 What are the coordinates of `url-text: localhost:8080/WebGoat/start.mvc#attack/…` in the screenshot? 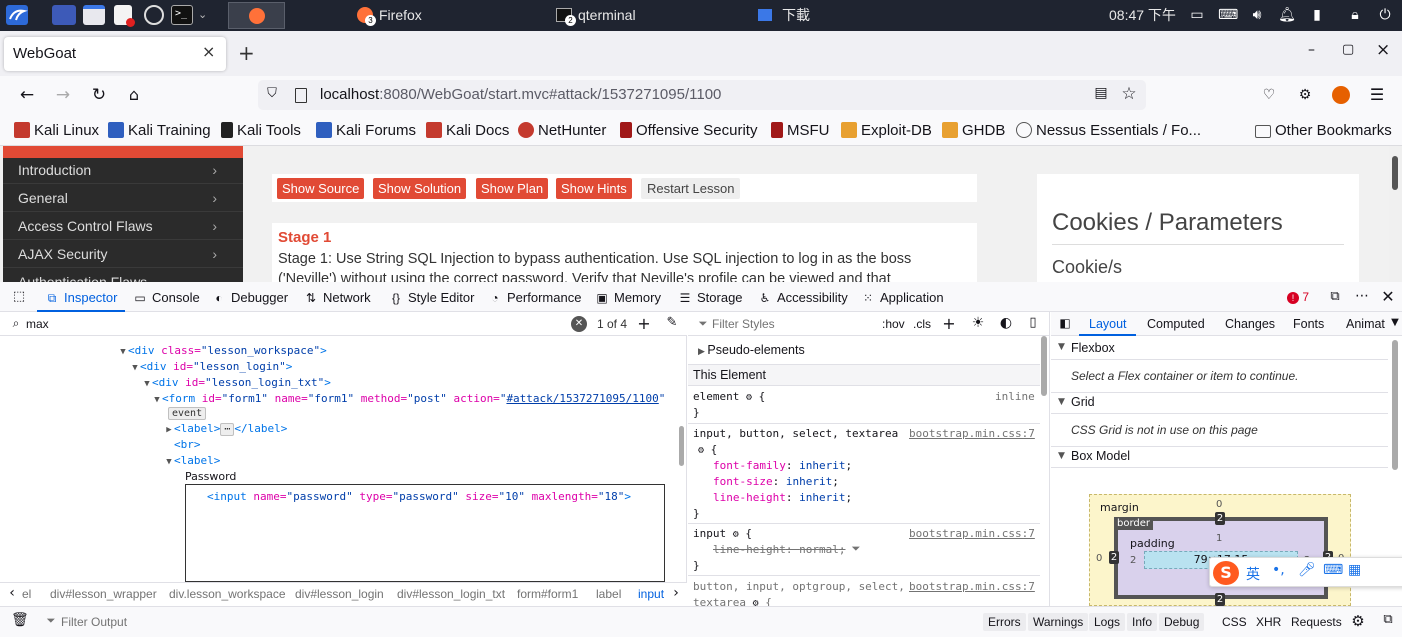 It's located at (520, 95).